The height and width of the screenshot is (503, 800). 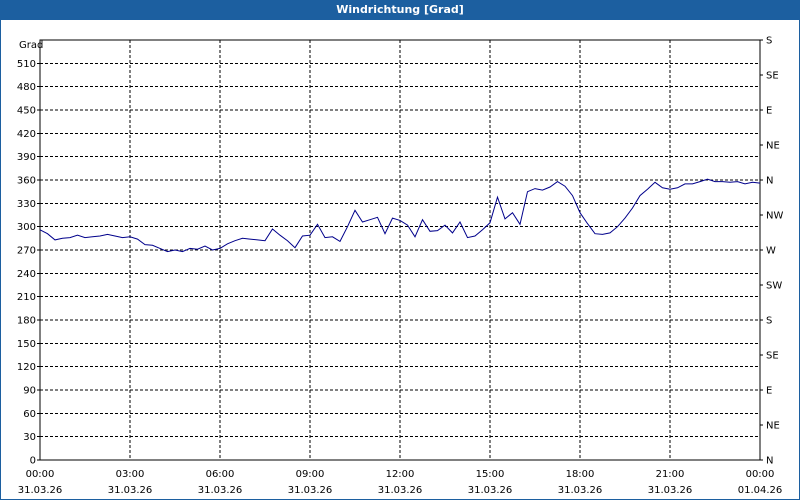 I want to click on right-tick-label: NW, so click(x=774, y=216).